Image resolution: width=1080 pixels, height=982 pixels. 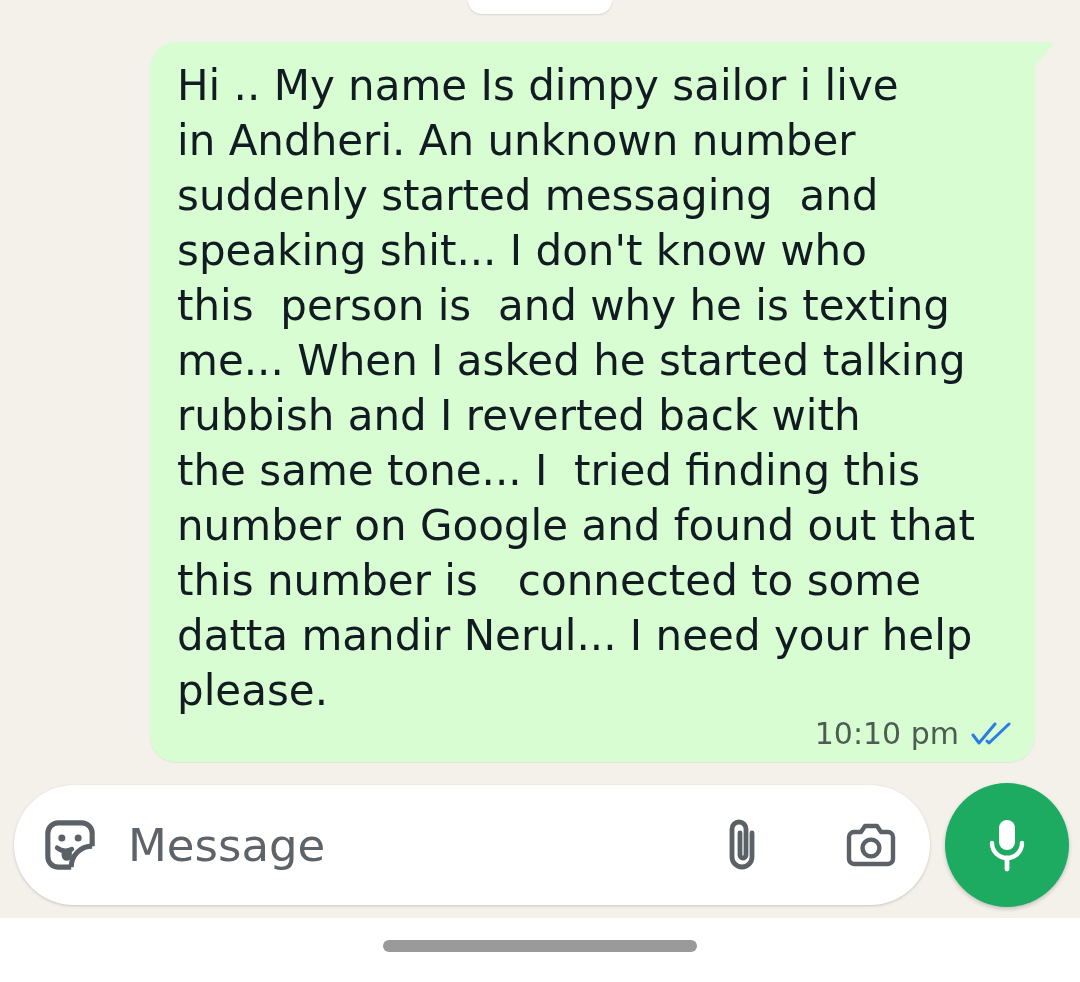 What do you see at coordinates (1007, 845) in the screenshot?
I see `microphone-icon` at bounding box center [1007, 845].